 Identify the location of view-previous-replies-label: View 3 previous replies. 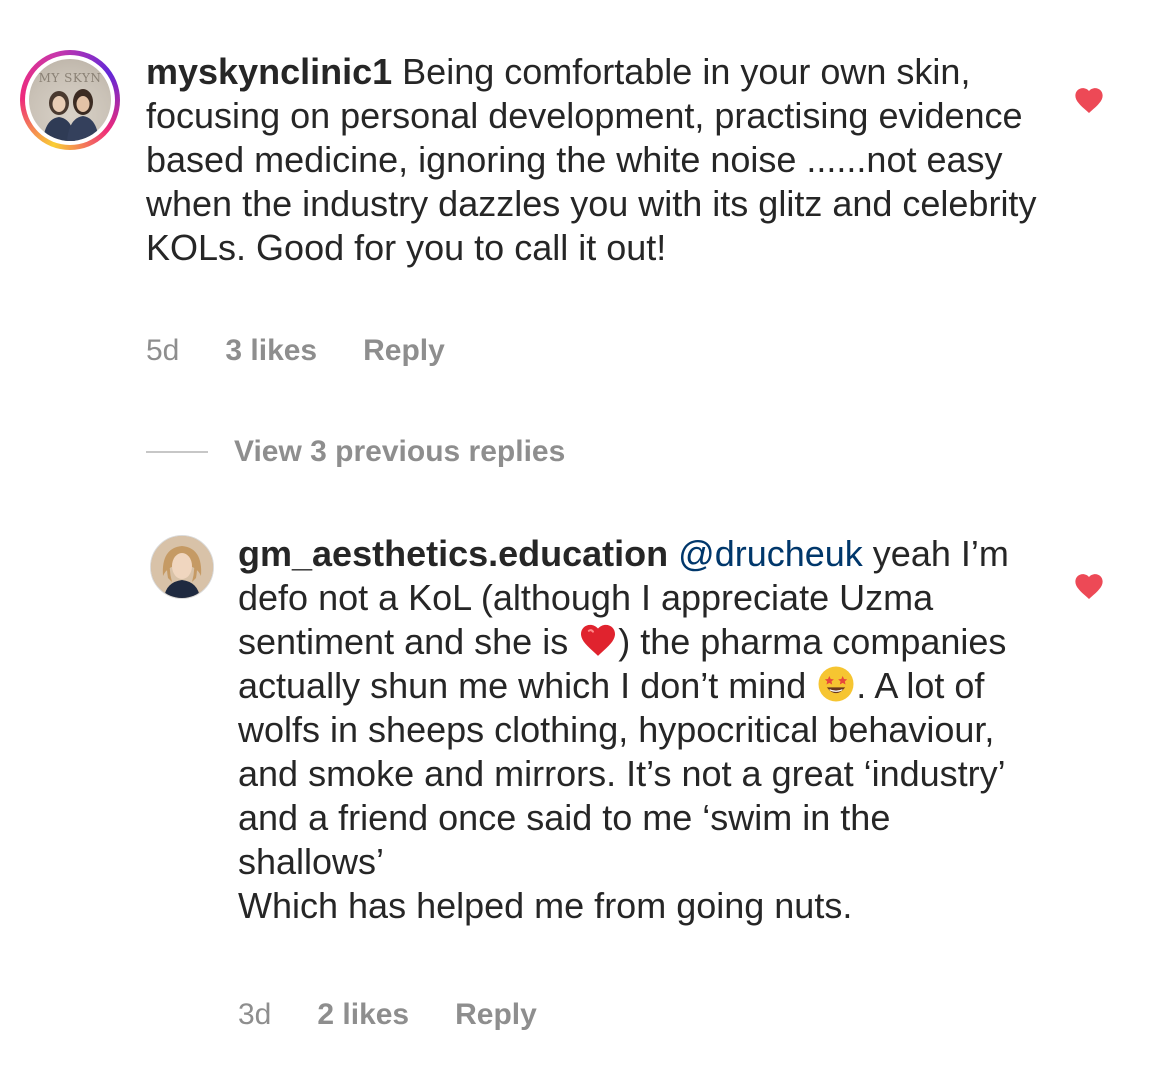
(399, 452).